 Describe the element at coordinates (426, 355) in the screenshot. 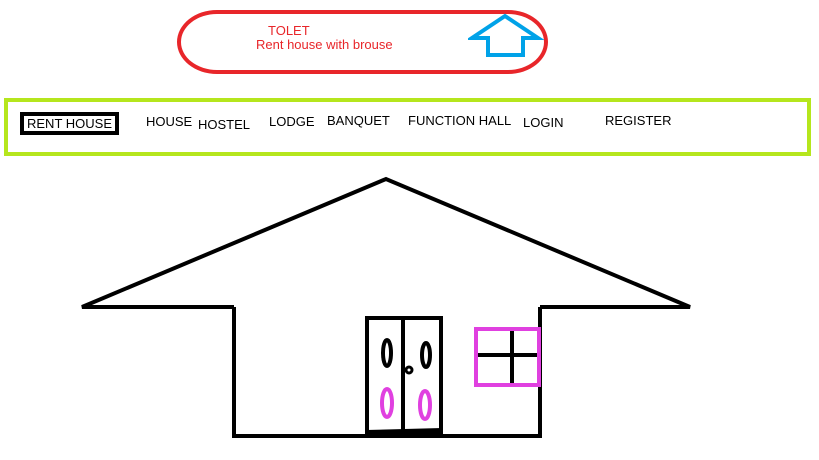

I see `door-handle-top-right` at that location.